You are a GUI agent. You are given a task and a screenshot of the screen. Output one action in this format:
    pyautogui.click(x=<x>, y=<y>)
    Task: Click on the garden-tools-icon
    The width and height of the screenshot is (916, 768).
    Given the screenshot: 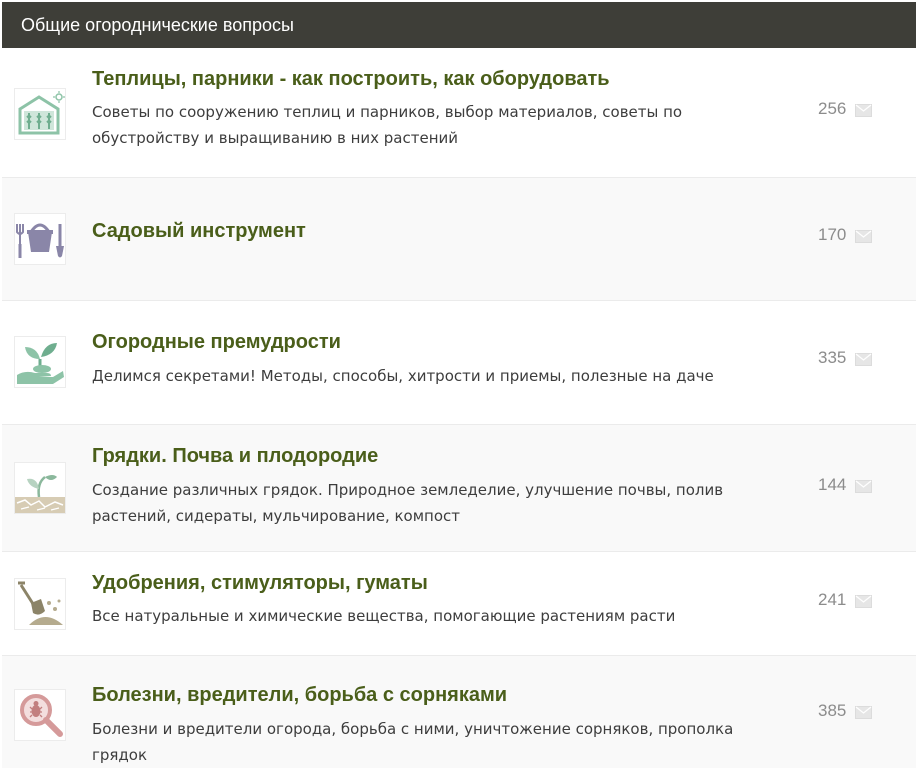 What is the action you would take?
    pyautogui.click(x=40, y=239)
    